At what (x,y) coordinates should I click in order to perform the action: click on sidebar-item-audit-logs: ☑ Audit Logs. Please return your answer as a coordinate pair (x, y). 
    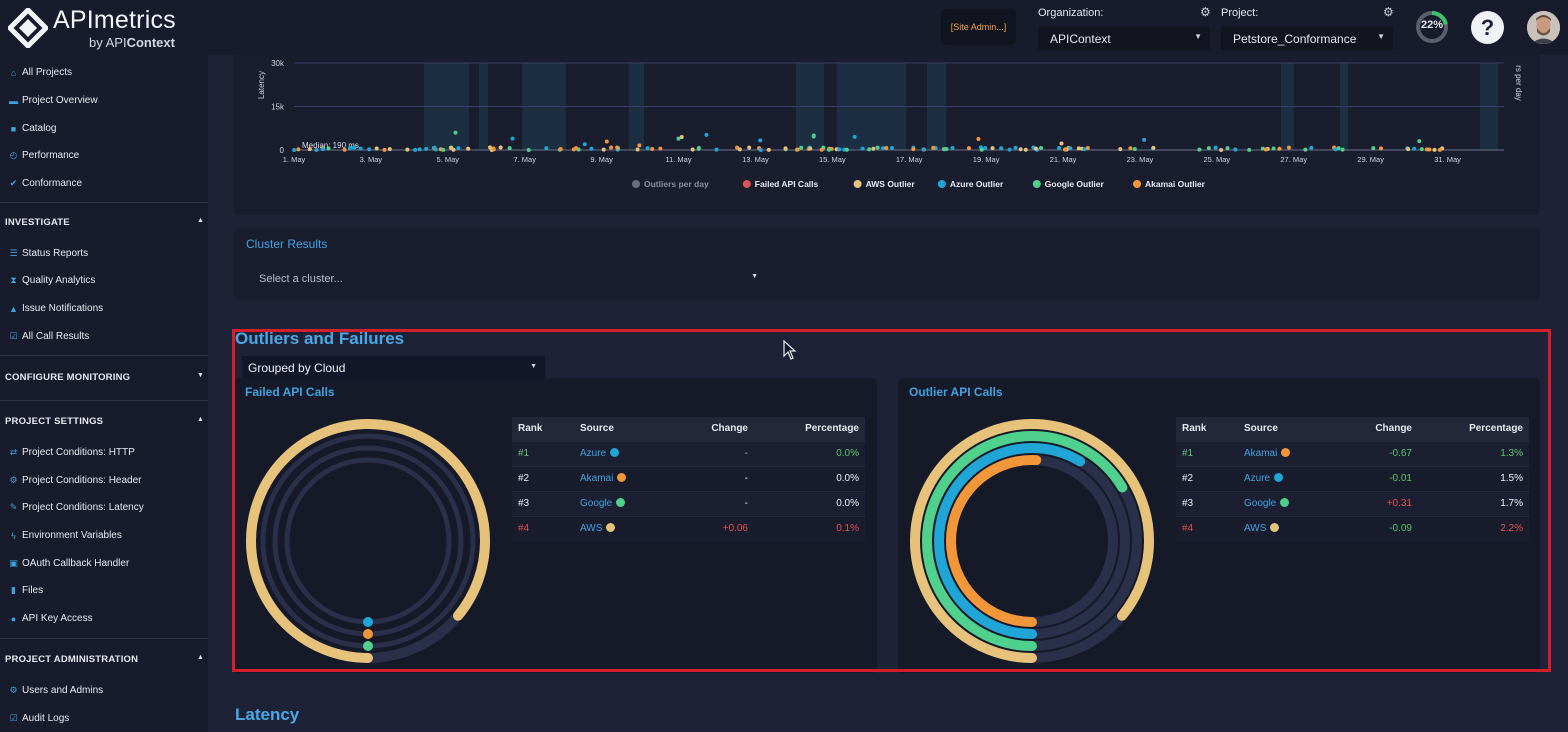
    Looking at the image, I should click on (39, 718).